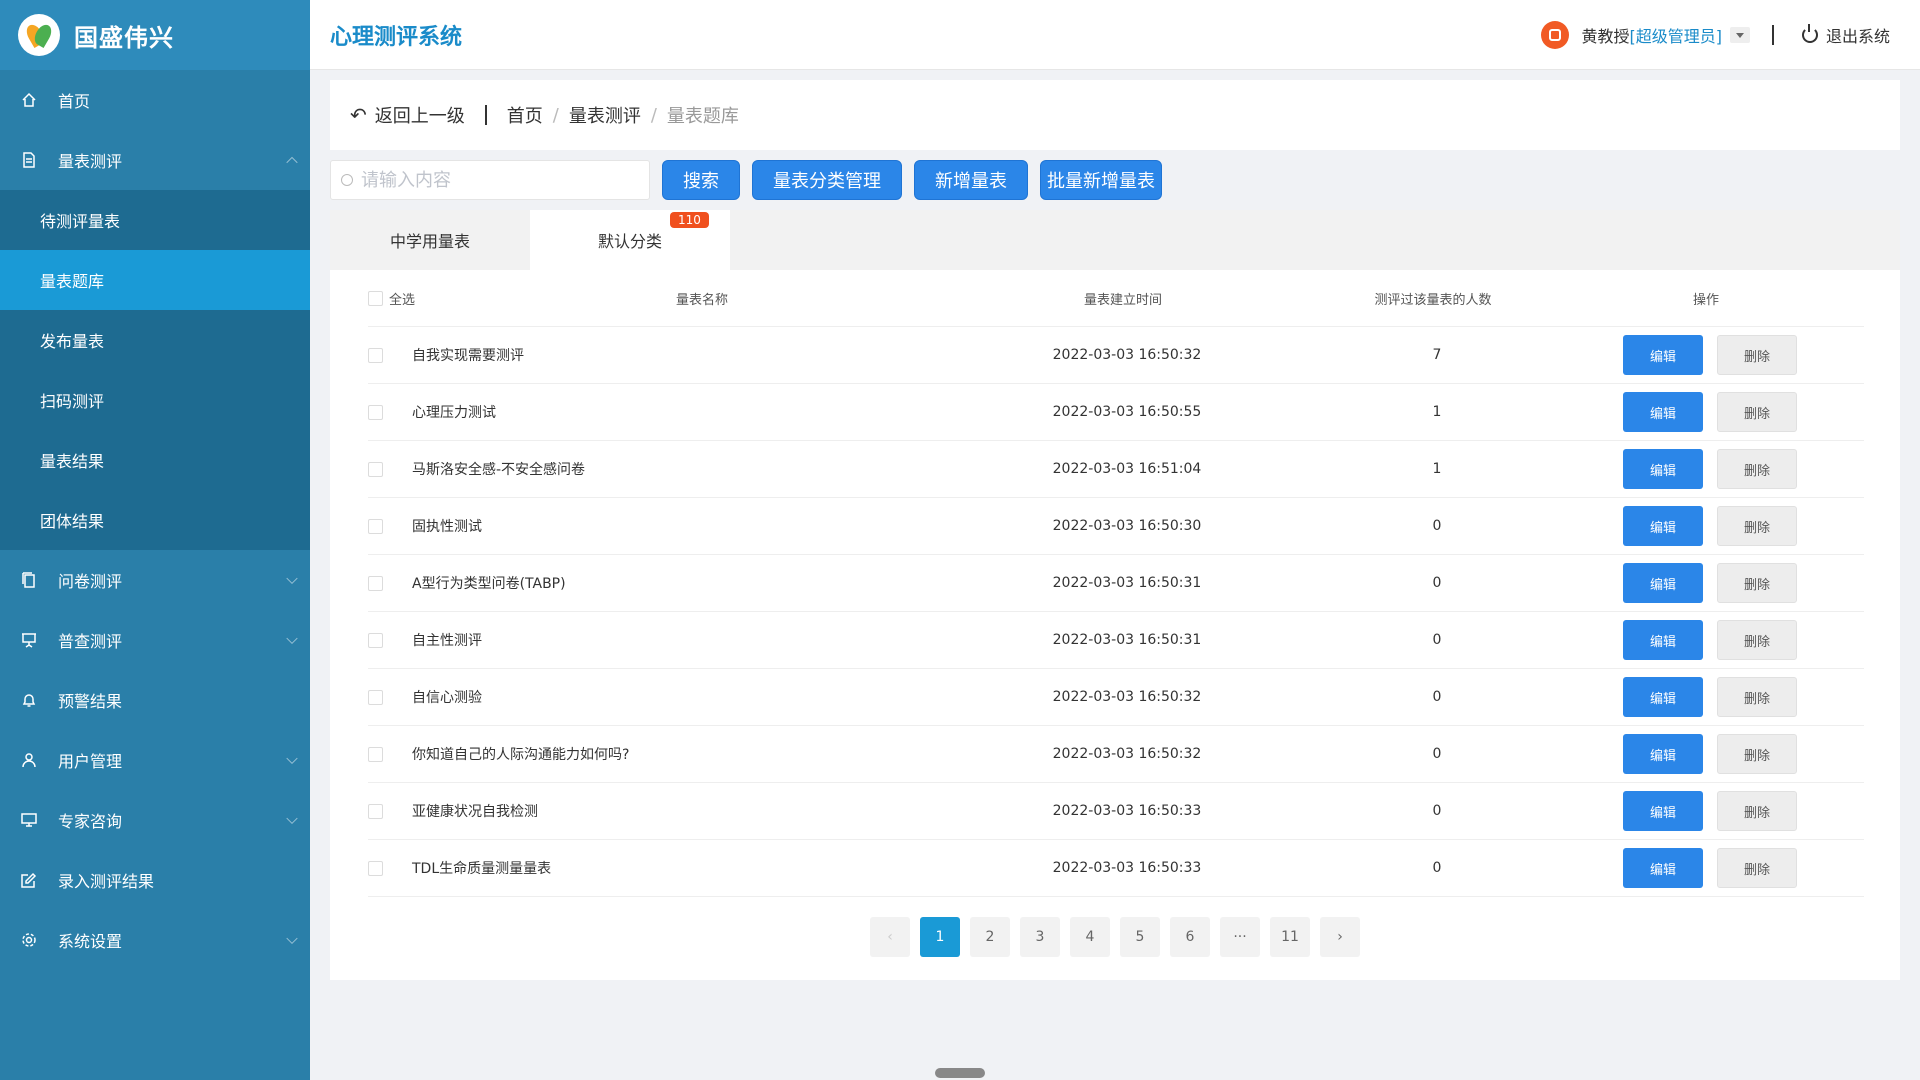 This screenshot has width=1920, height=1080. Describe the element at coordinates (155, 580) in the screenshot. I see `sidebar-item-questionnaire: 问卷测评` at that location.